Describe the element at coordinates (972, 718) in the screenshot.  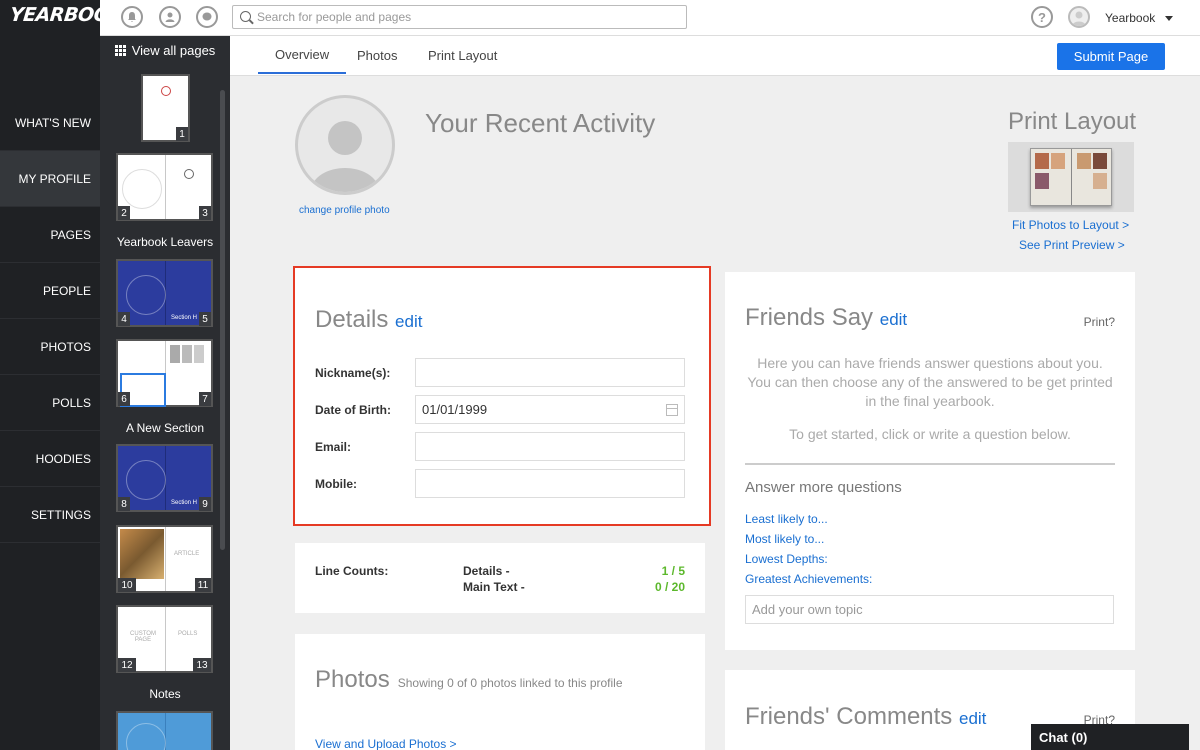
I see `friends-comments-edit-link: edit` at that location.